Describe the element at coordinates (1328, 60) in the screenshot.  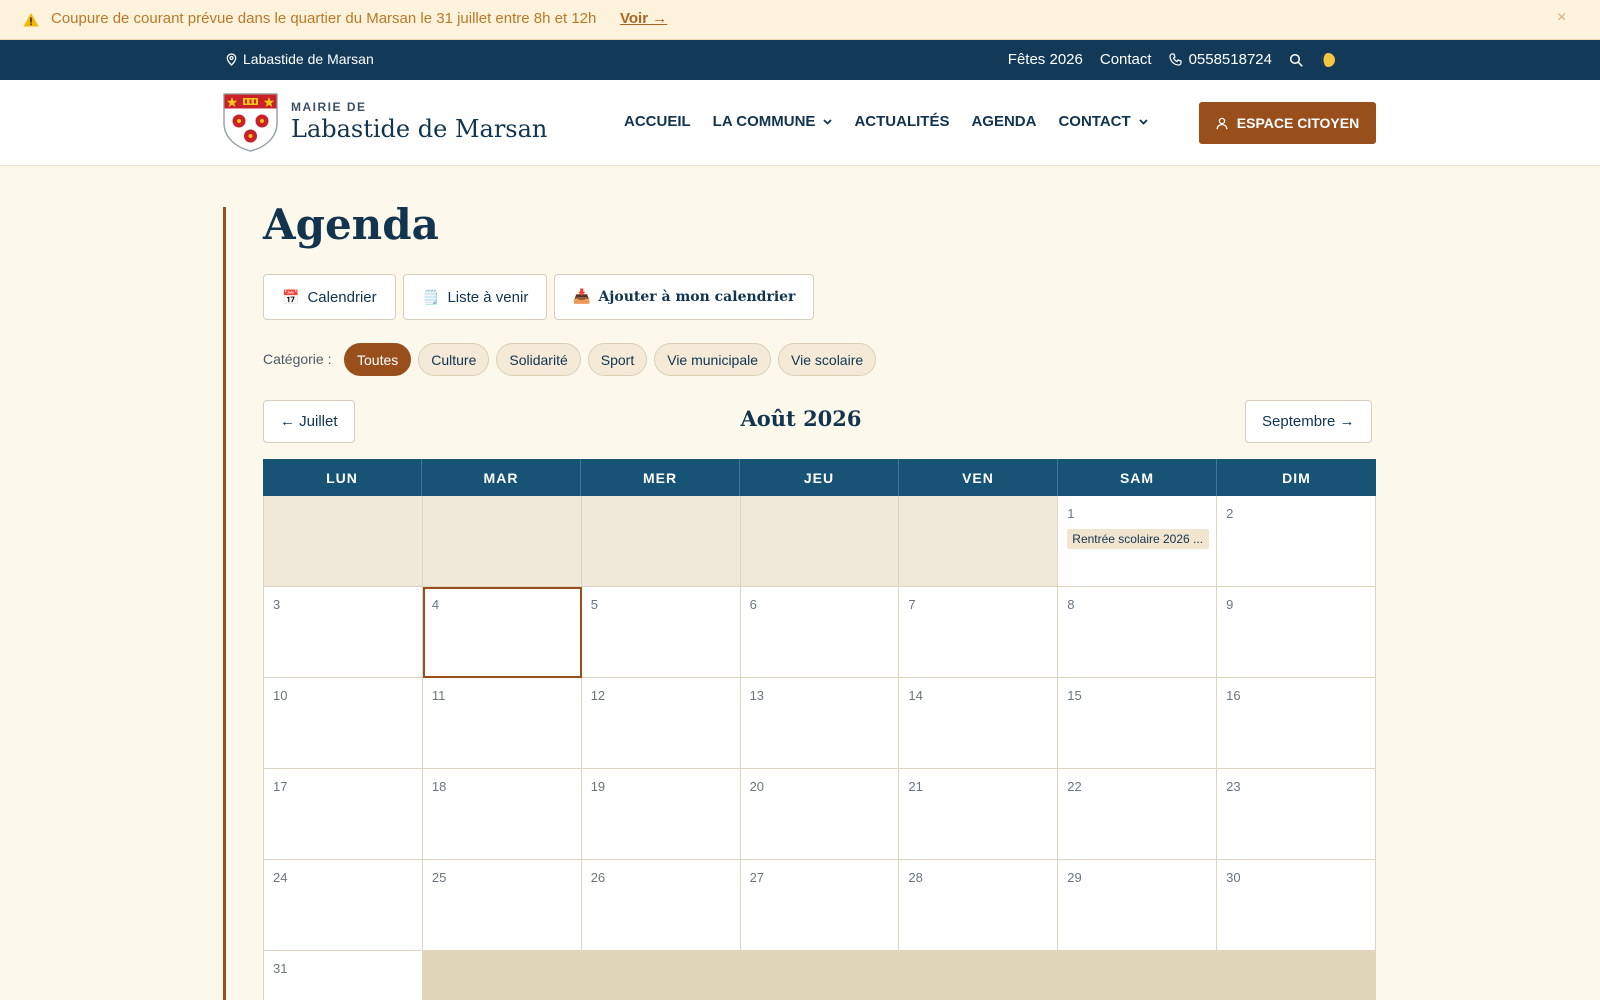
I see `theme-toggle-icon` at that location.